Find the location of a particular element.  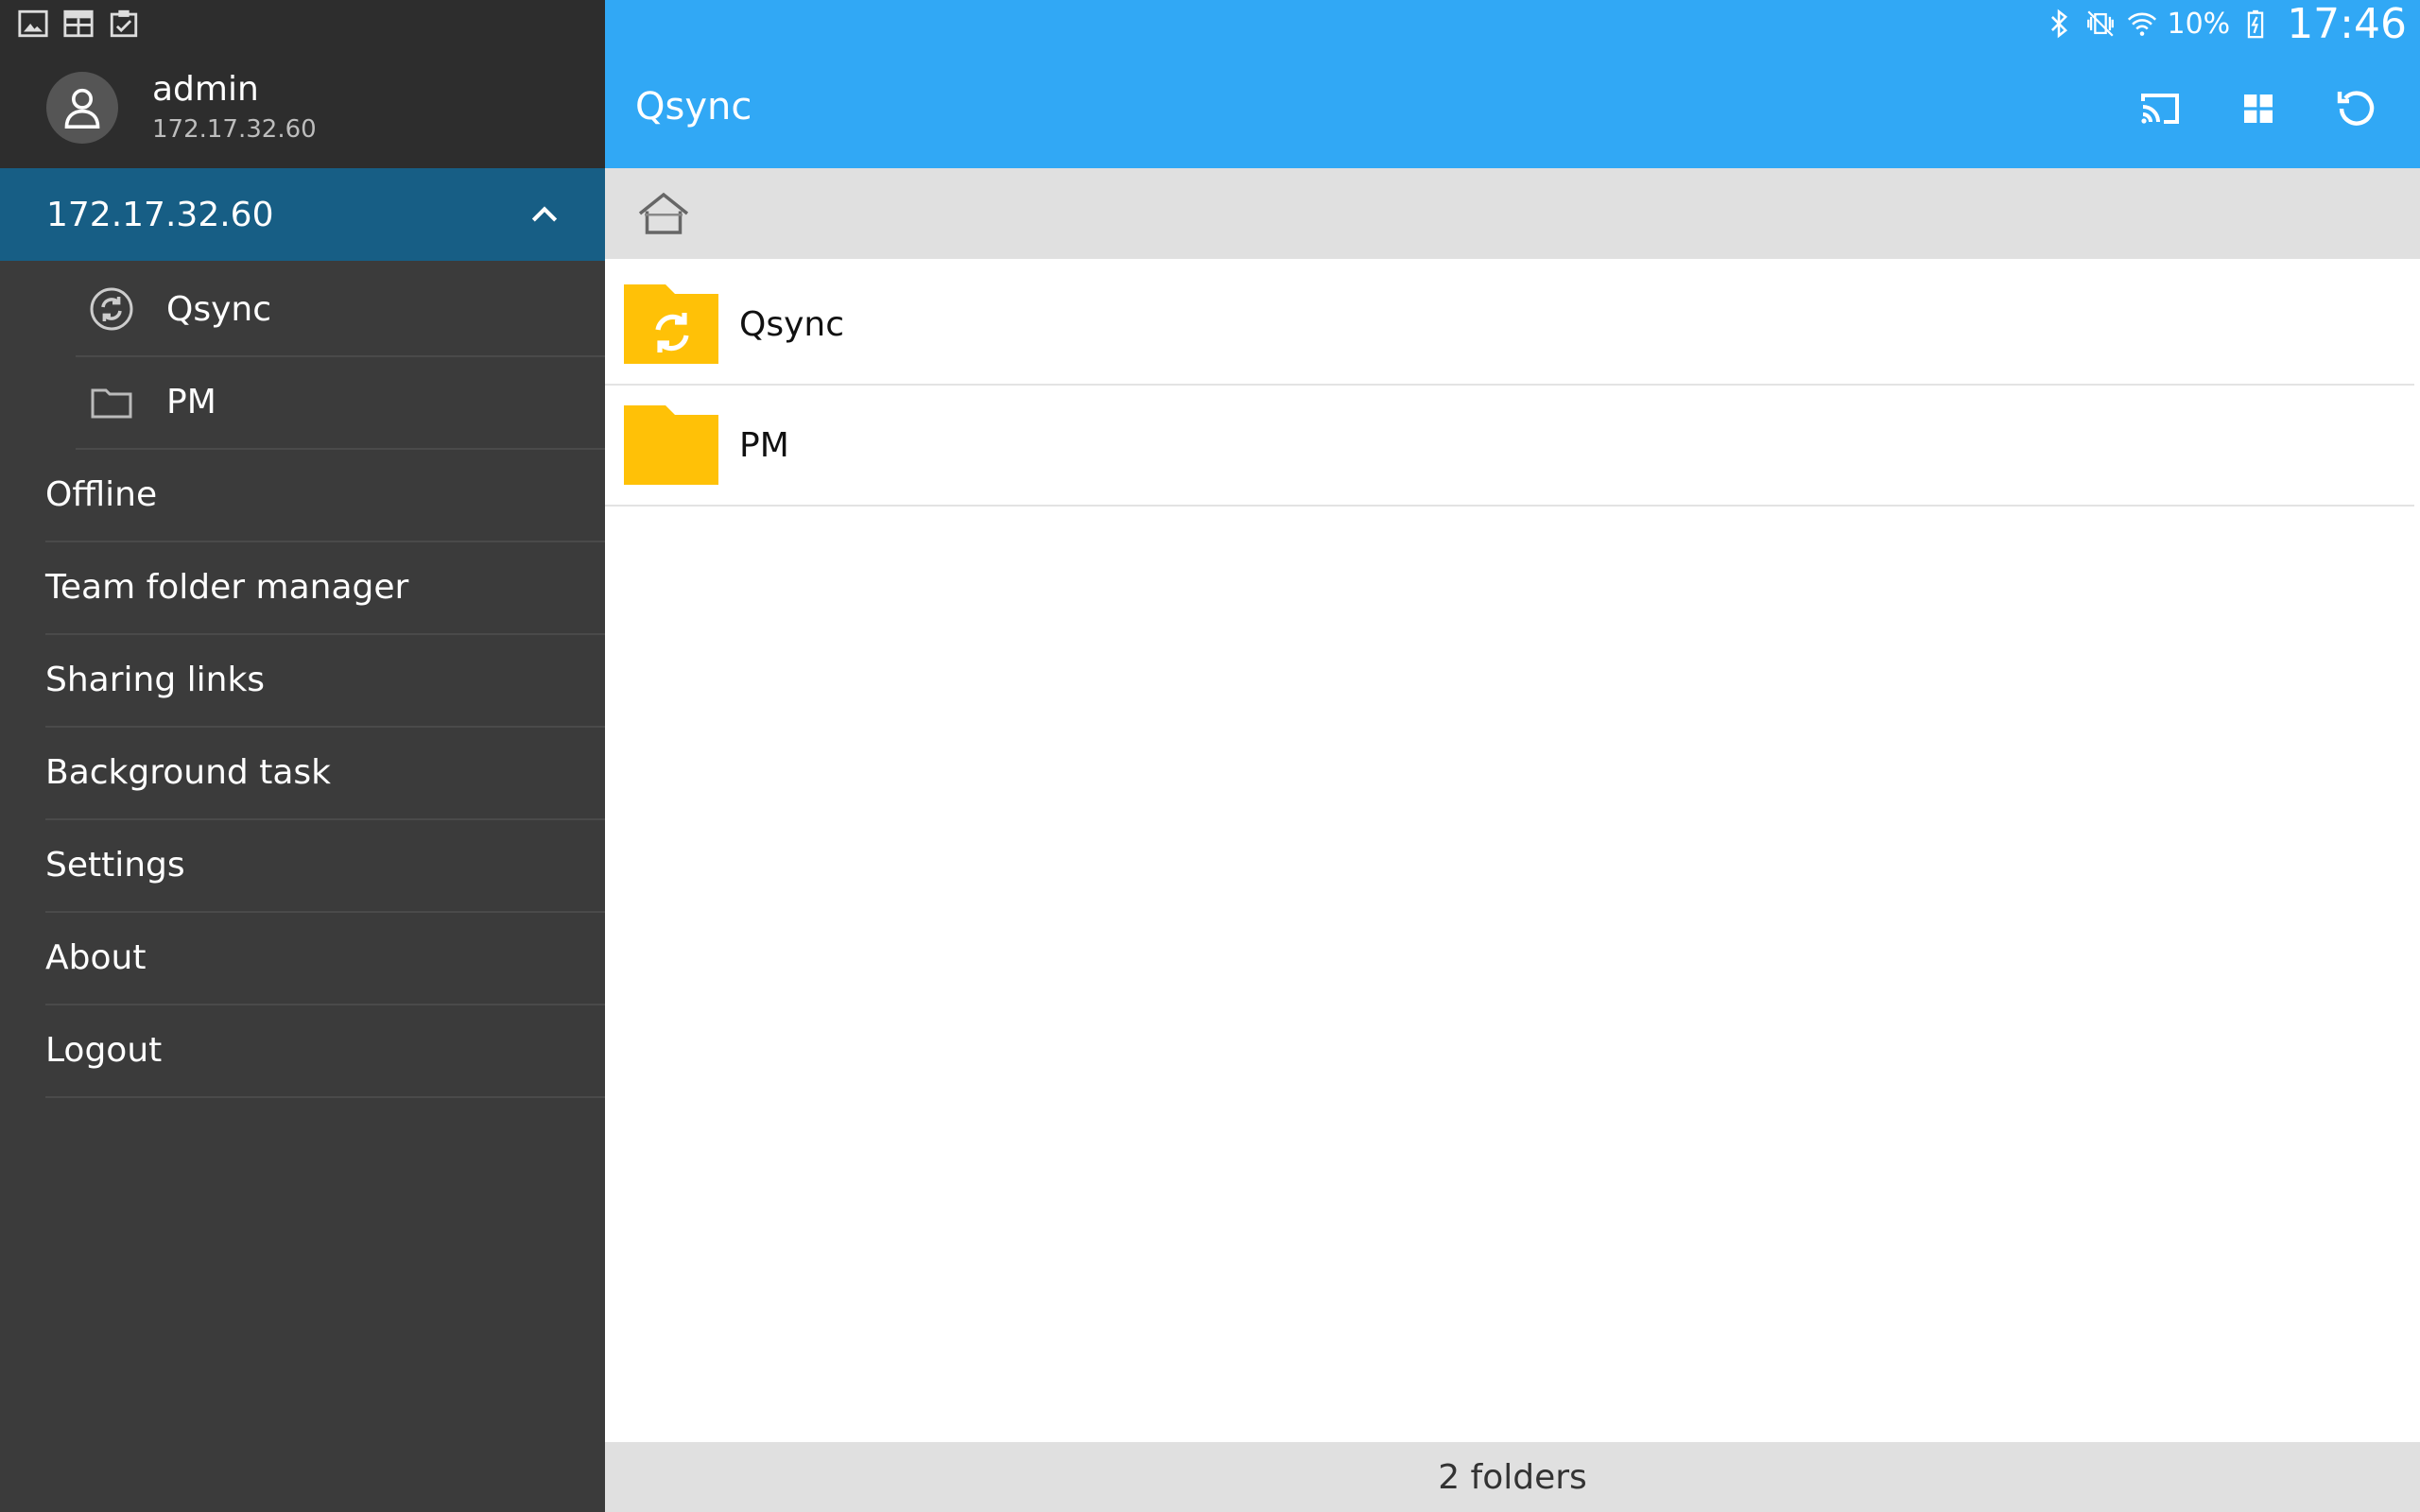

notification-icons is located at coordinates (79, 24).